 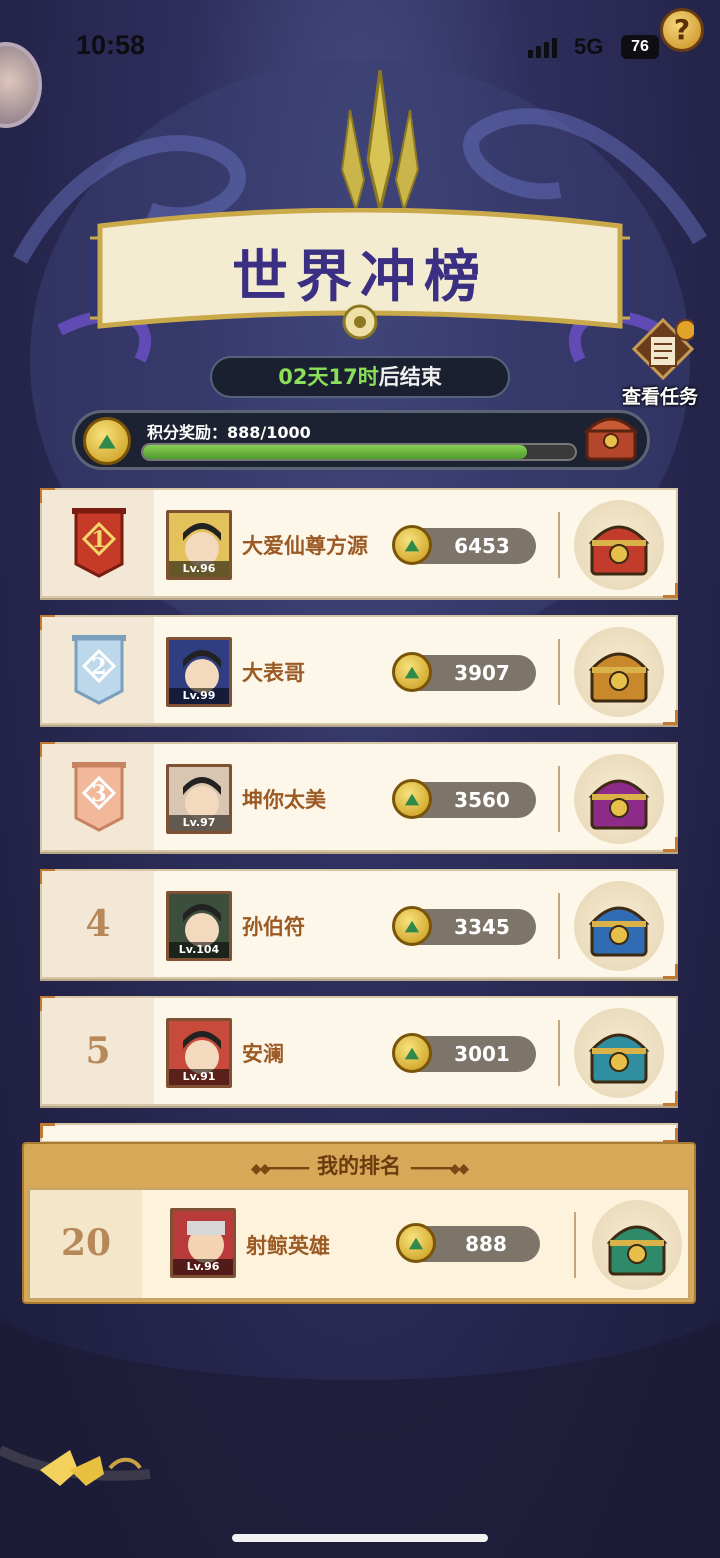 I want to click on avatar: Lv.99, so click(x=199, y=672).